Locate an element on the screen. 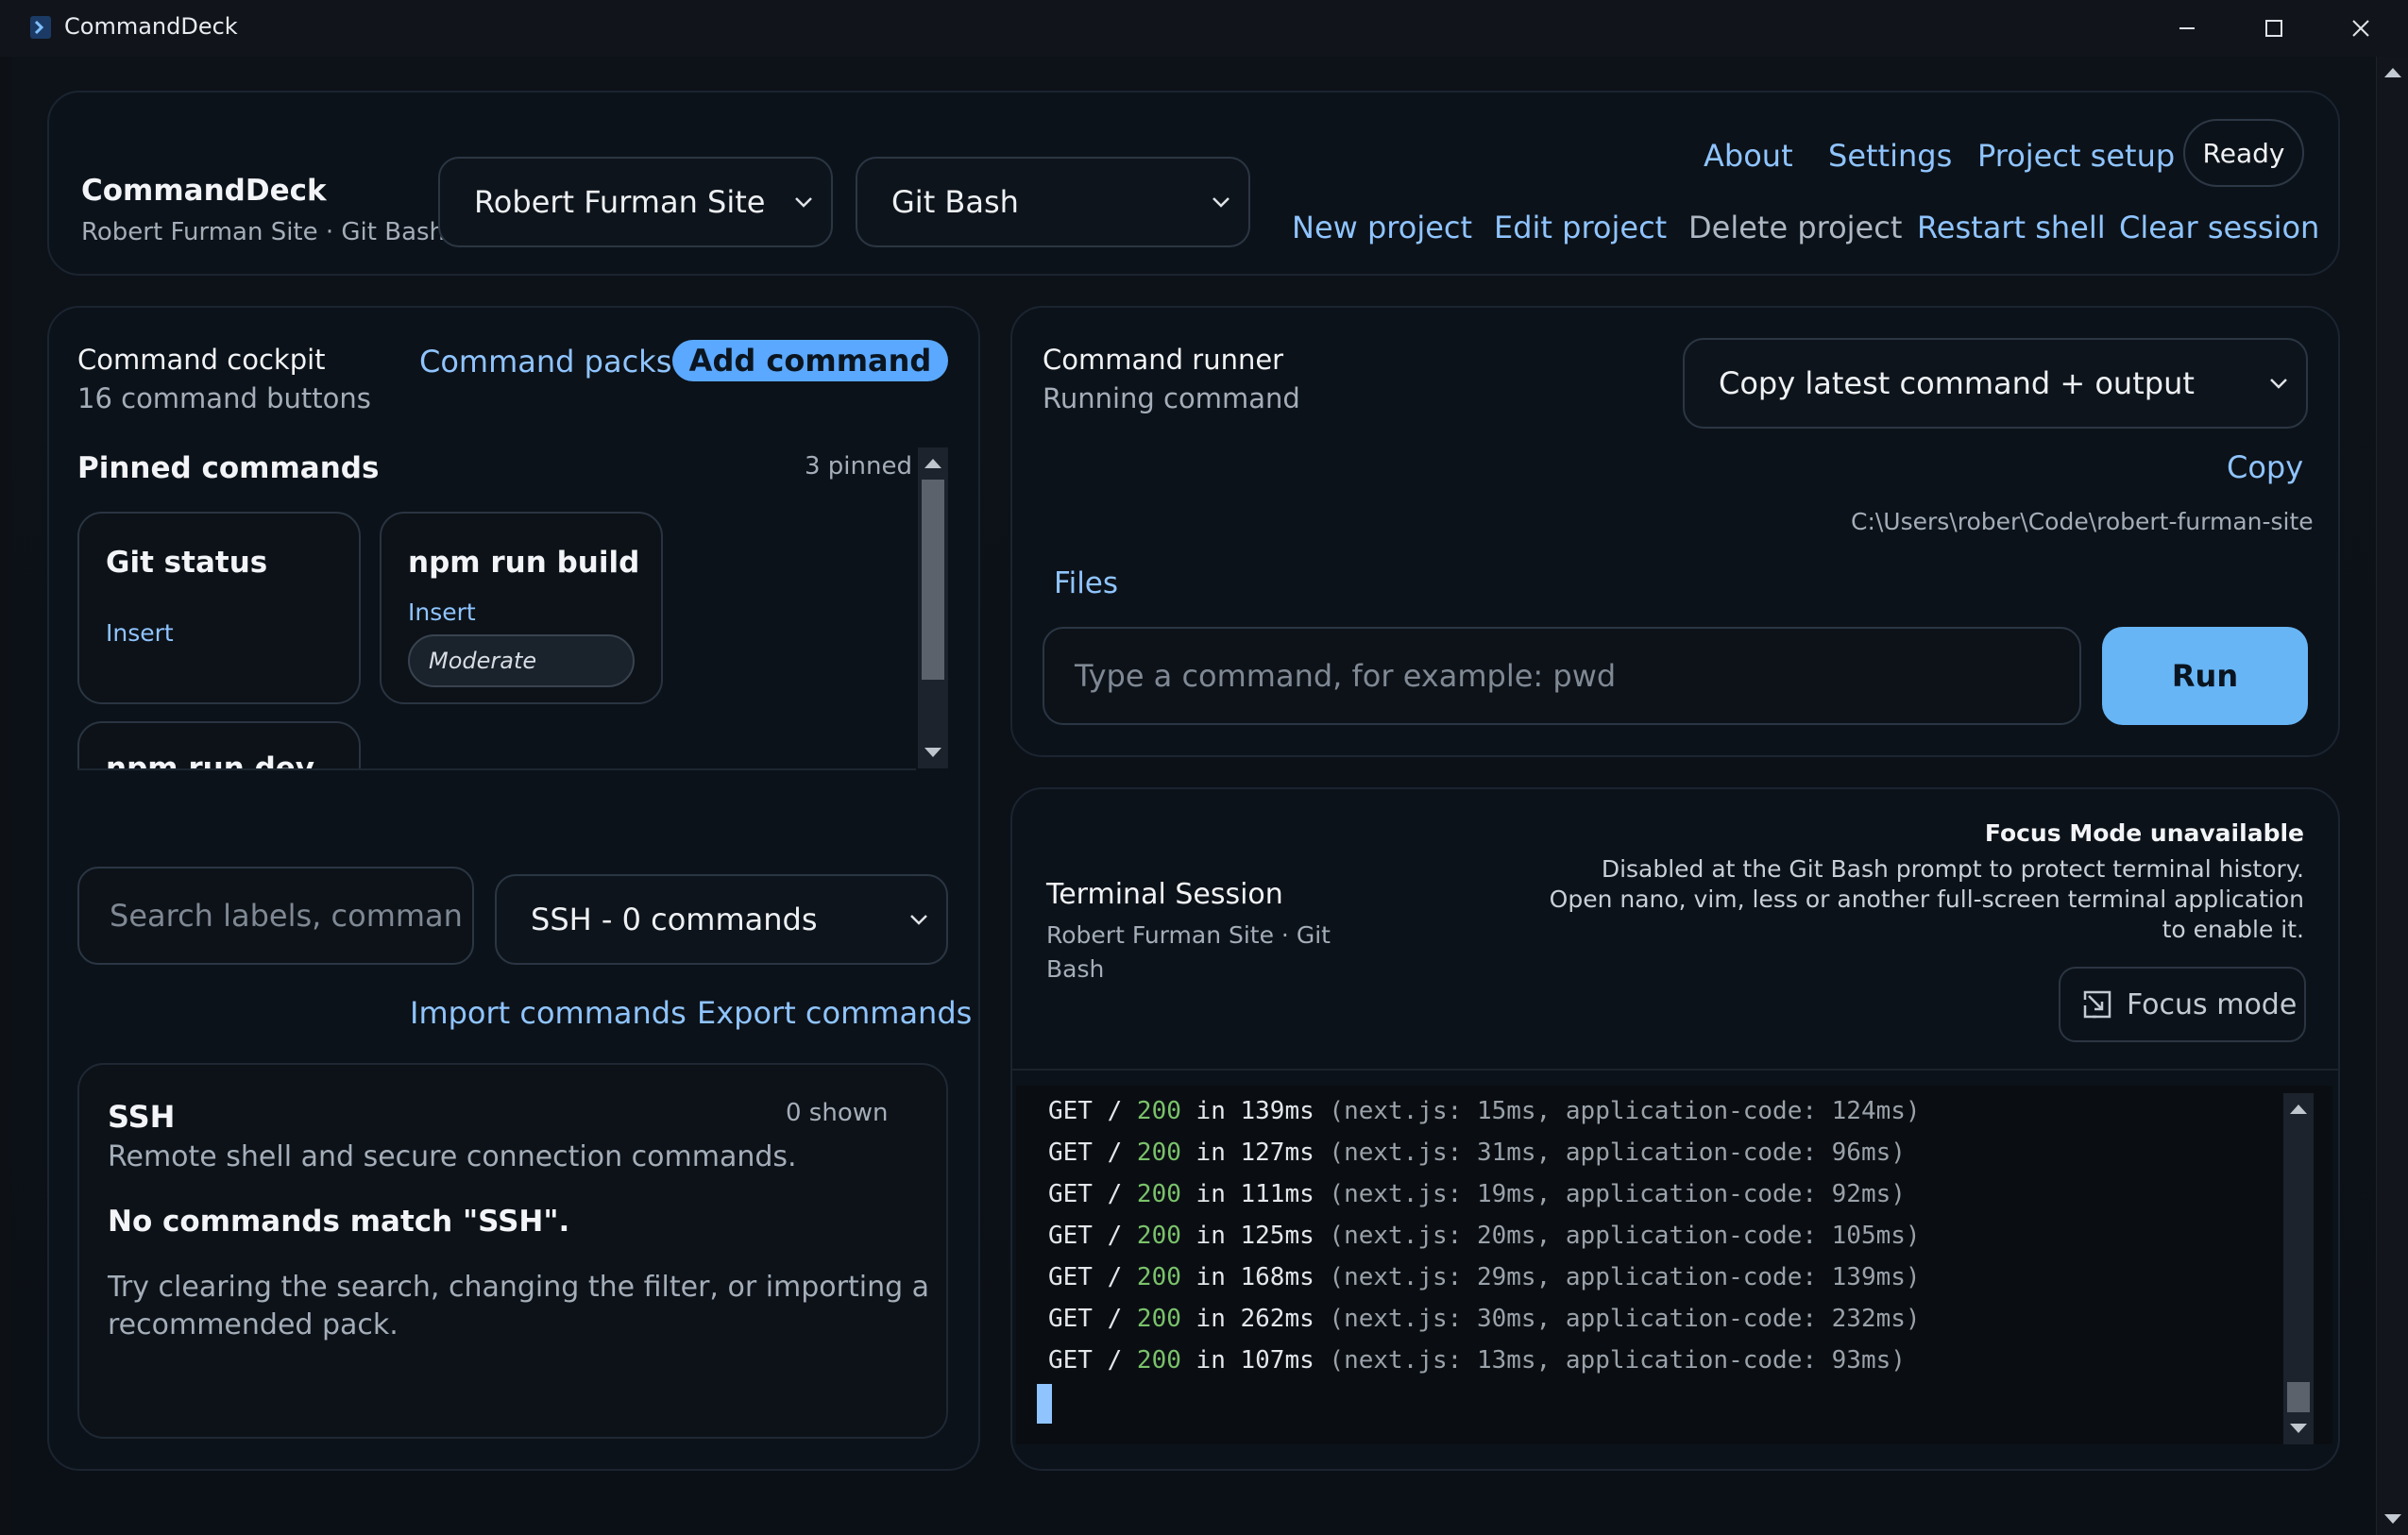 This screenshot has width=2408, height=1535. pinned-command-name: npm run build is located at coordinates (524, 563).